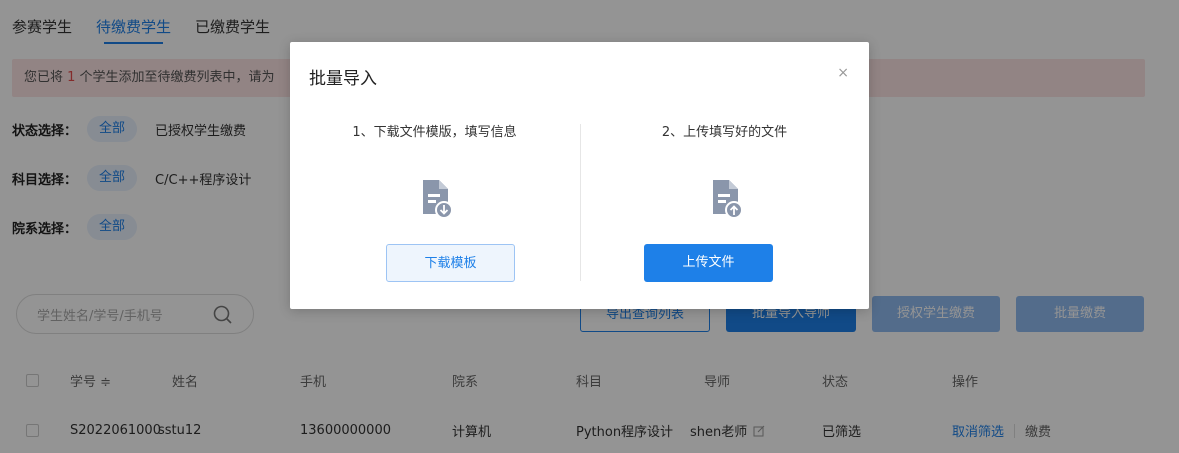 The height and width of the screenshot is (453, 1179). What do you see at coordinates (843, 73) in the screenshot?
I see `close-icon: ×` at bounding box center [843, 73].